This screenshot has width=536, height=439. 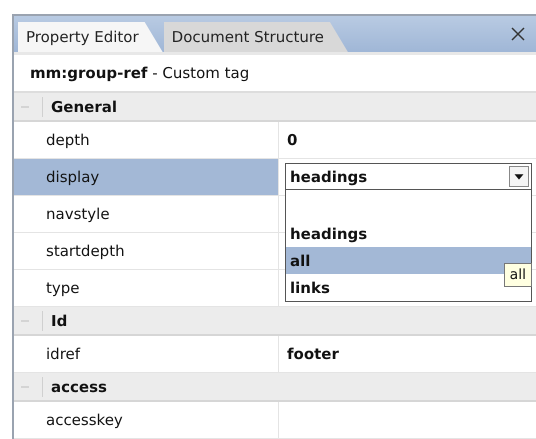 What do you see at coordinates (518, 275) in the screenshot?
I see `tooltip: all` at bounding box center [518, 275].